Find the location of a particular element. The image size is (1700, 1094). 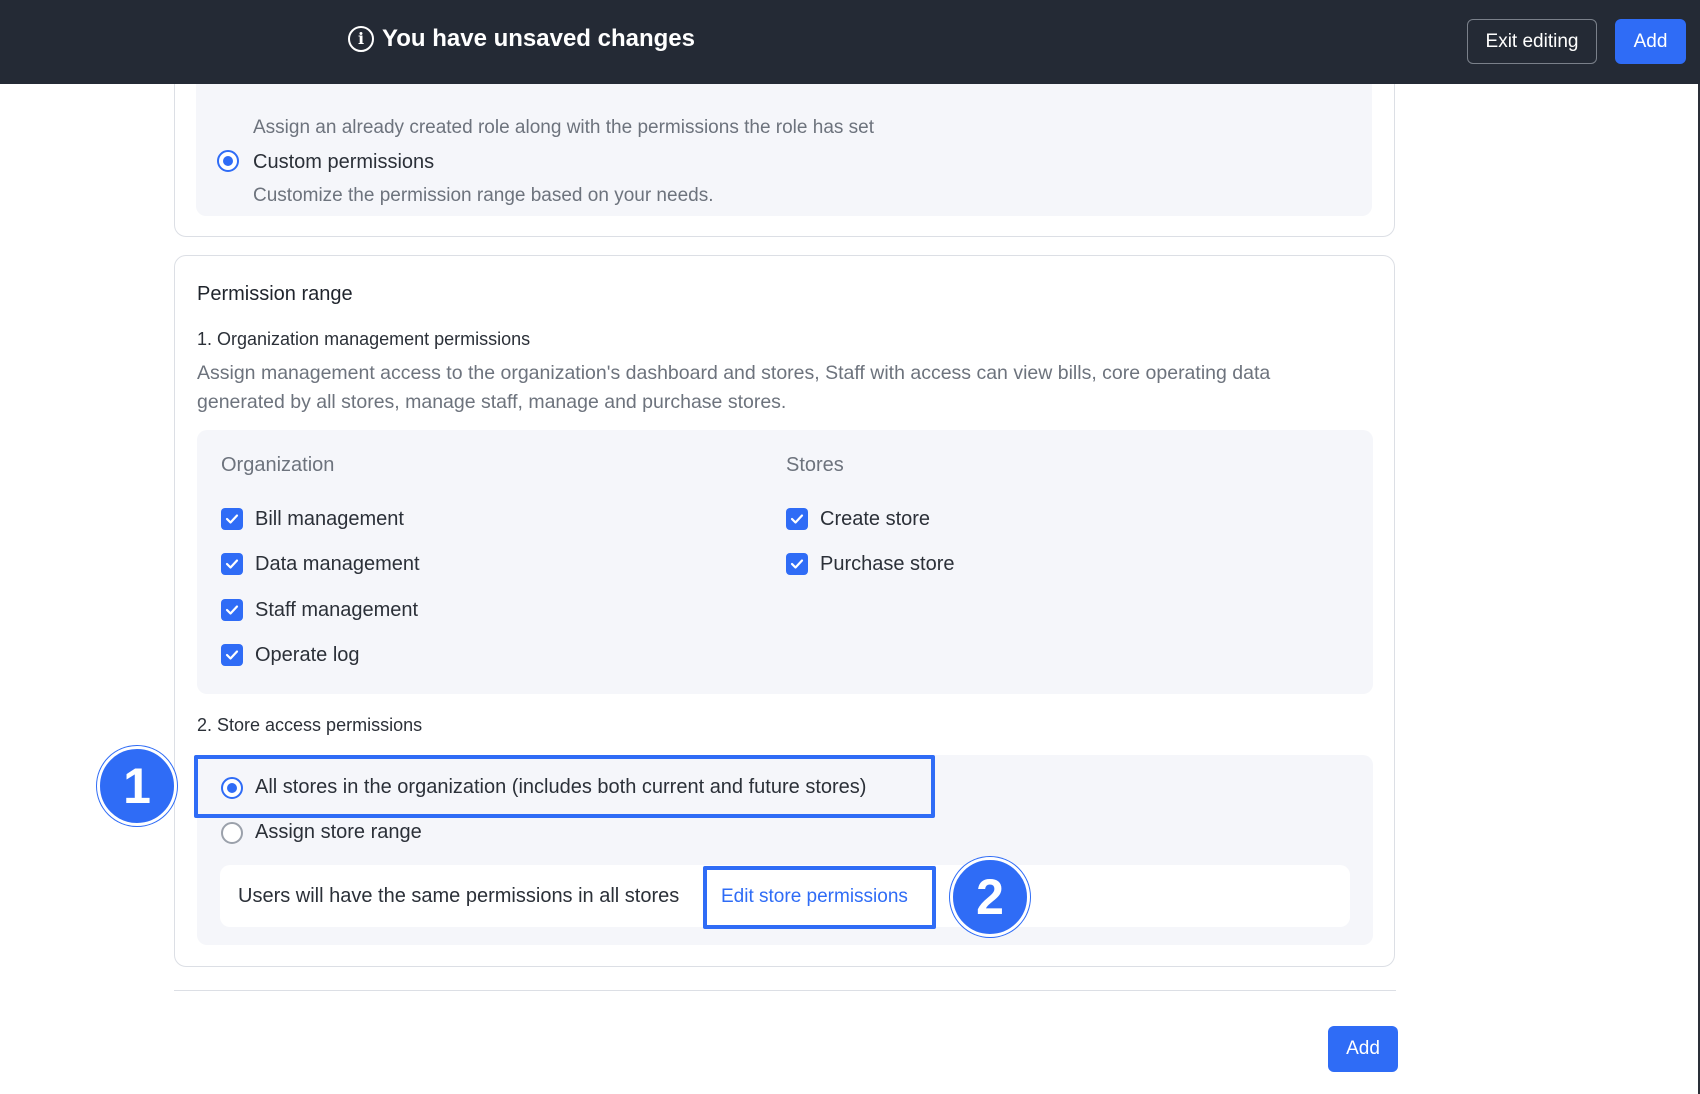

purchase-store-checkbox is located at coordinates (797, 564).